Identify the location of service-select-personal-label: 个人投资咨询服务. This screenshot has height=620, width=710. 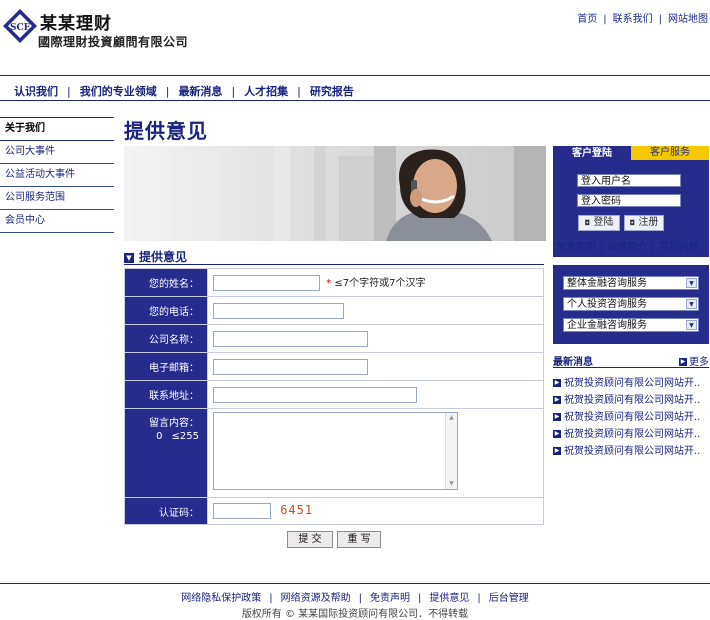
(607, 304).